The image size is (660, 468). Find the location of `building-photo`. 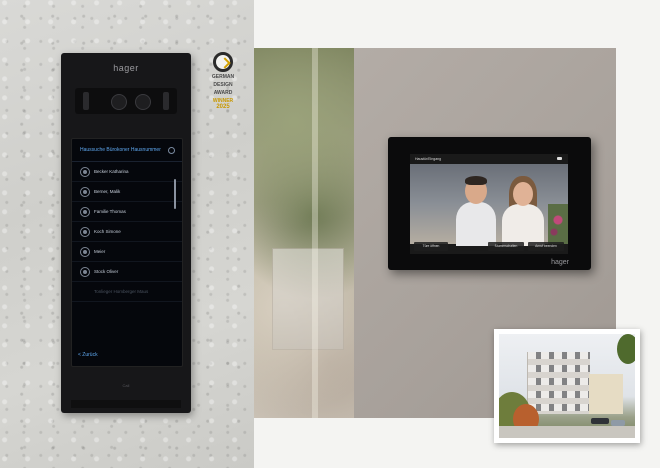

building-photo is located at coordinates (567, 386).